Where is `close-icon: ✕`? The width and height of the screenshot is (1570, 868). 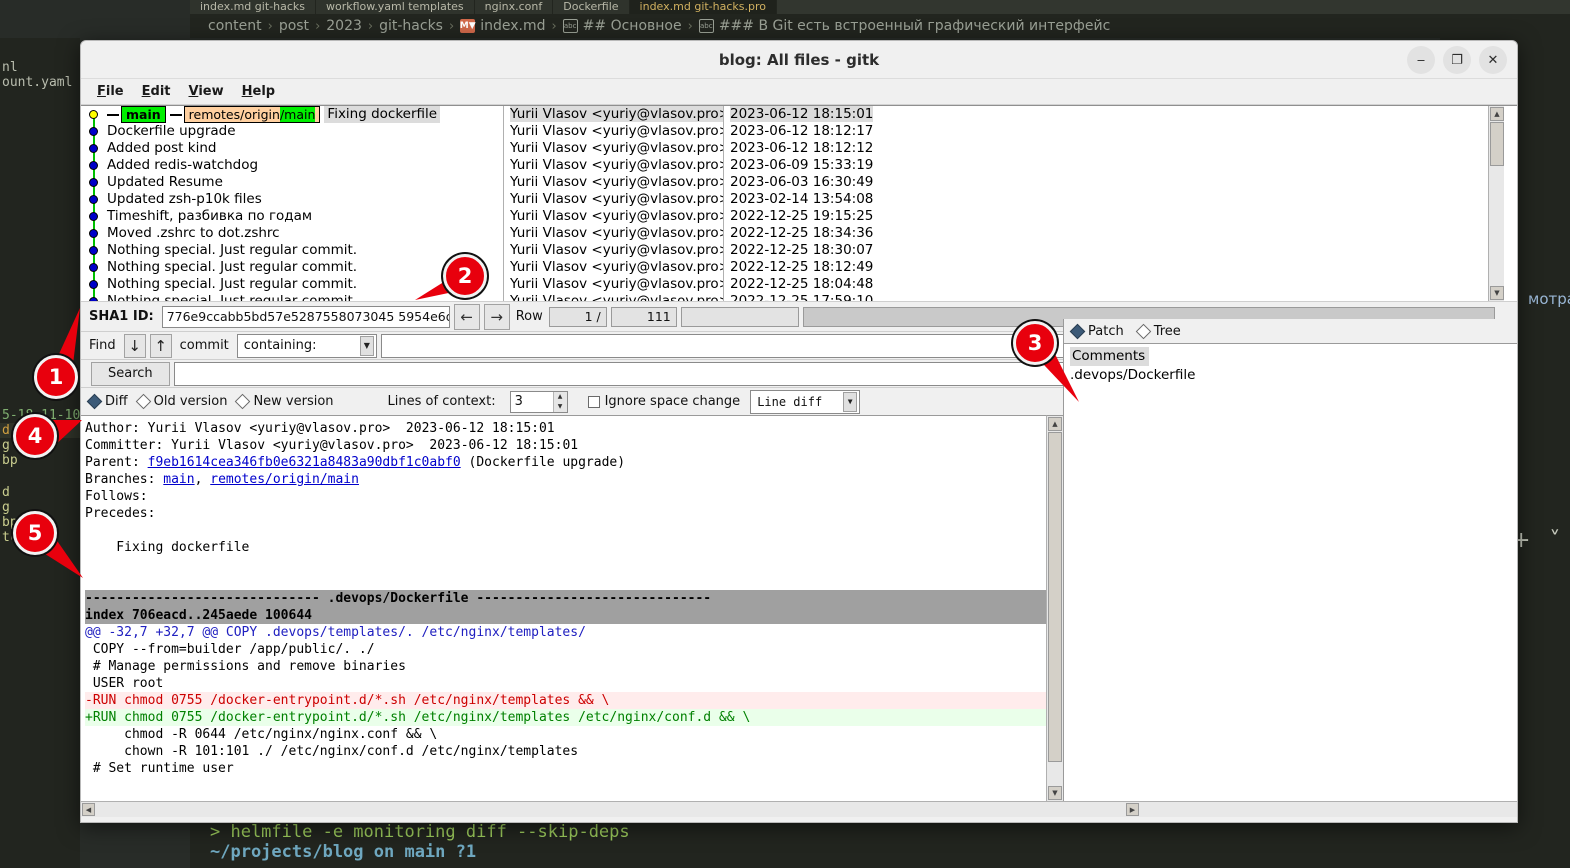 close-icon: ✕ is located at coordinates (1493, 60).